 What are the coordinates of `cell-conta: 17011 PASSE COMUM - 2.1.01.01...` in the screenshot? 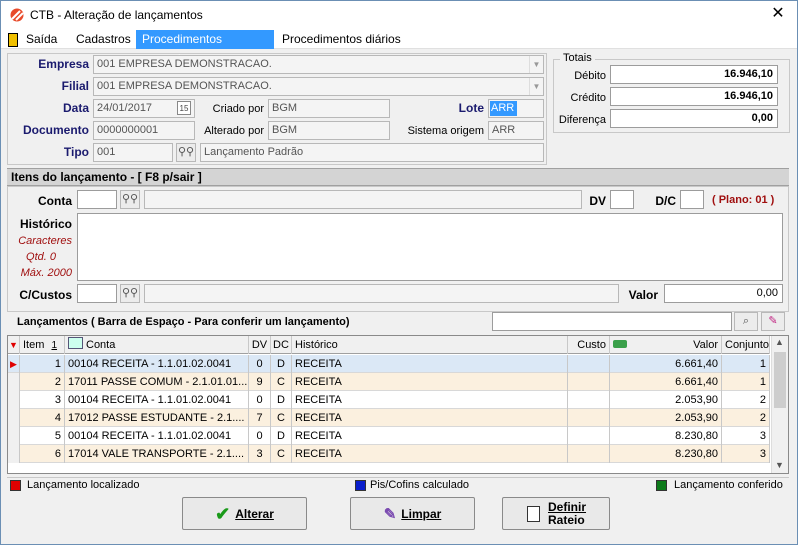 It's located at (157, 382).